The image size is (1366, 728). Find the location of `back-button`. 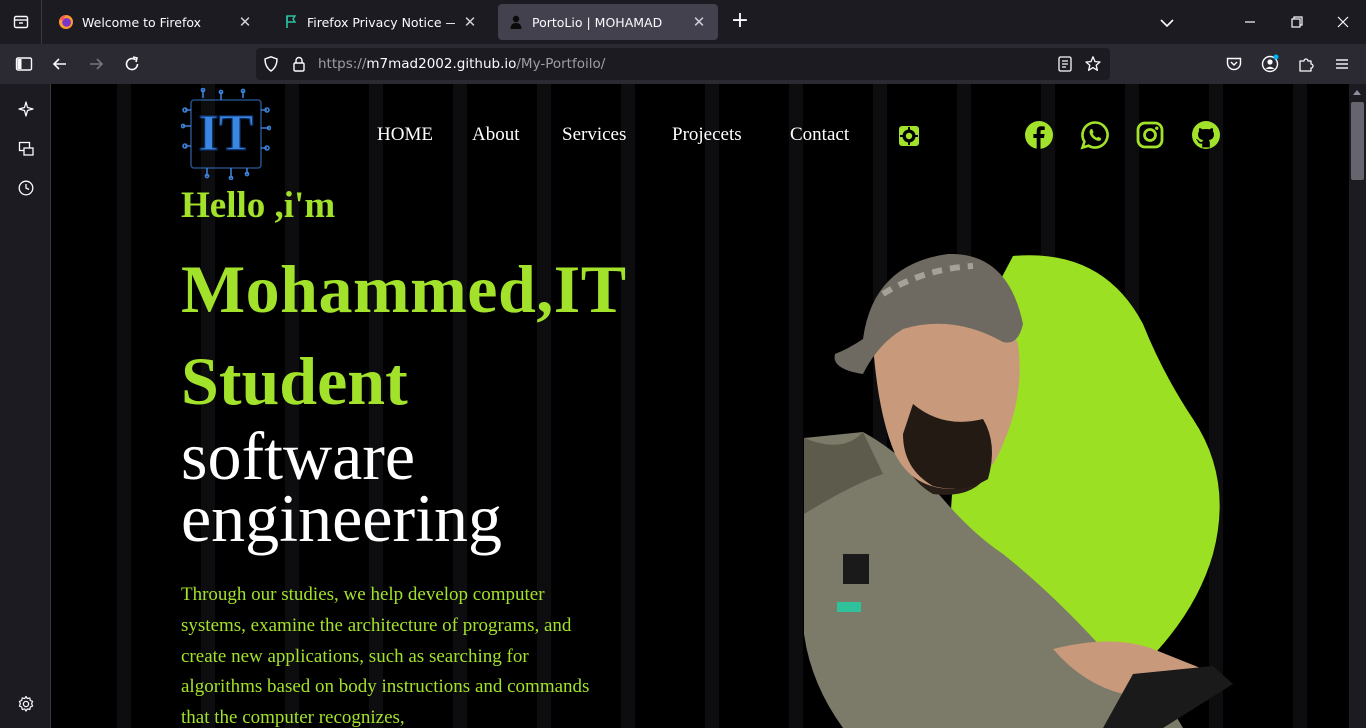

back-button is located at coordinates (60, 64).